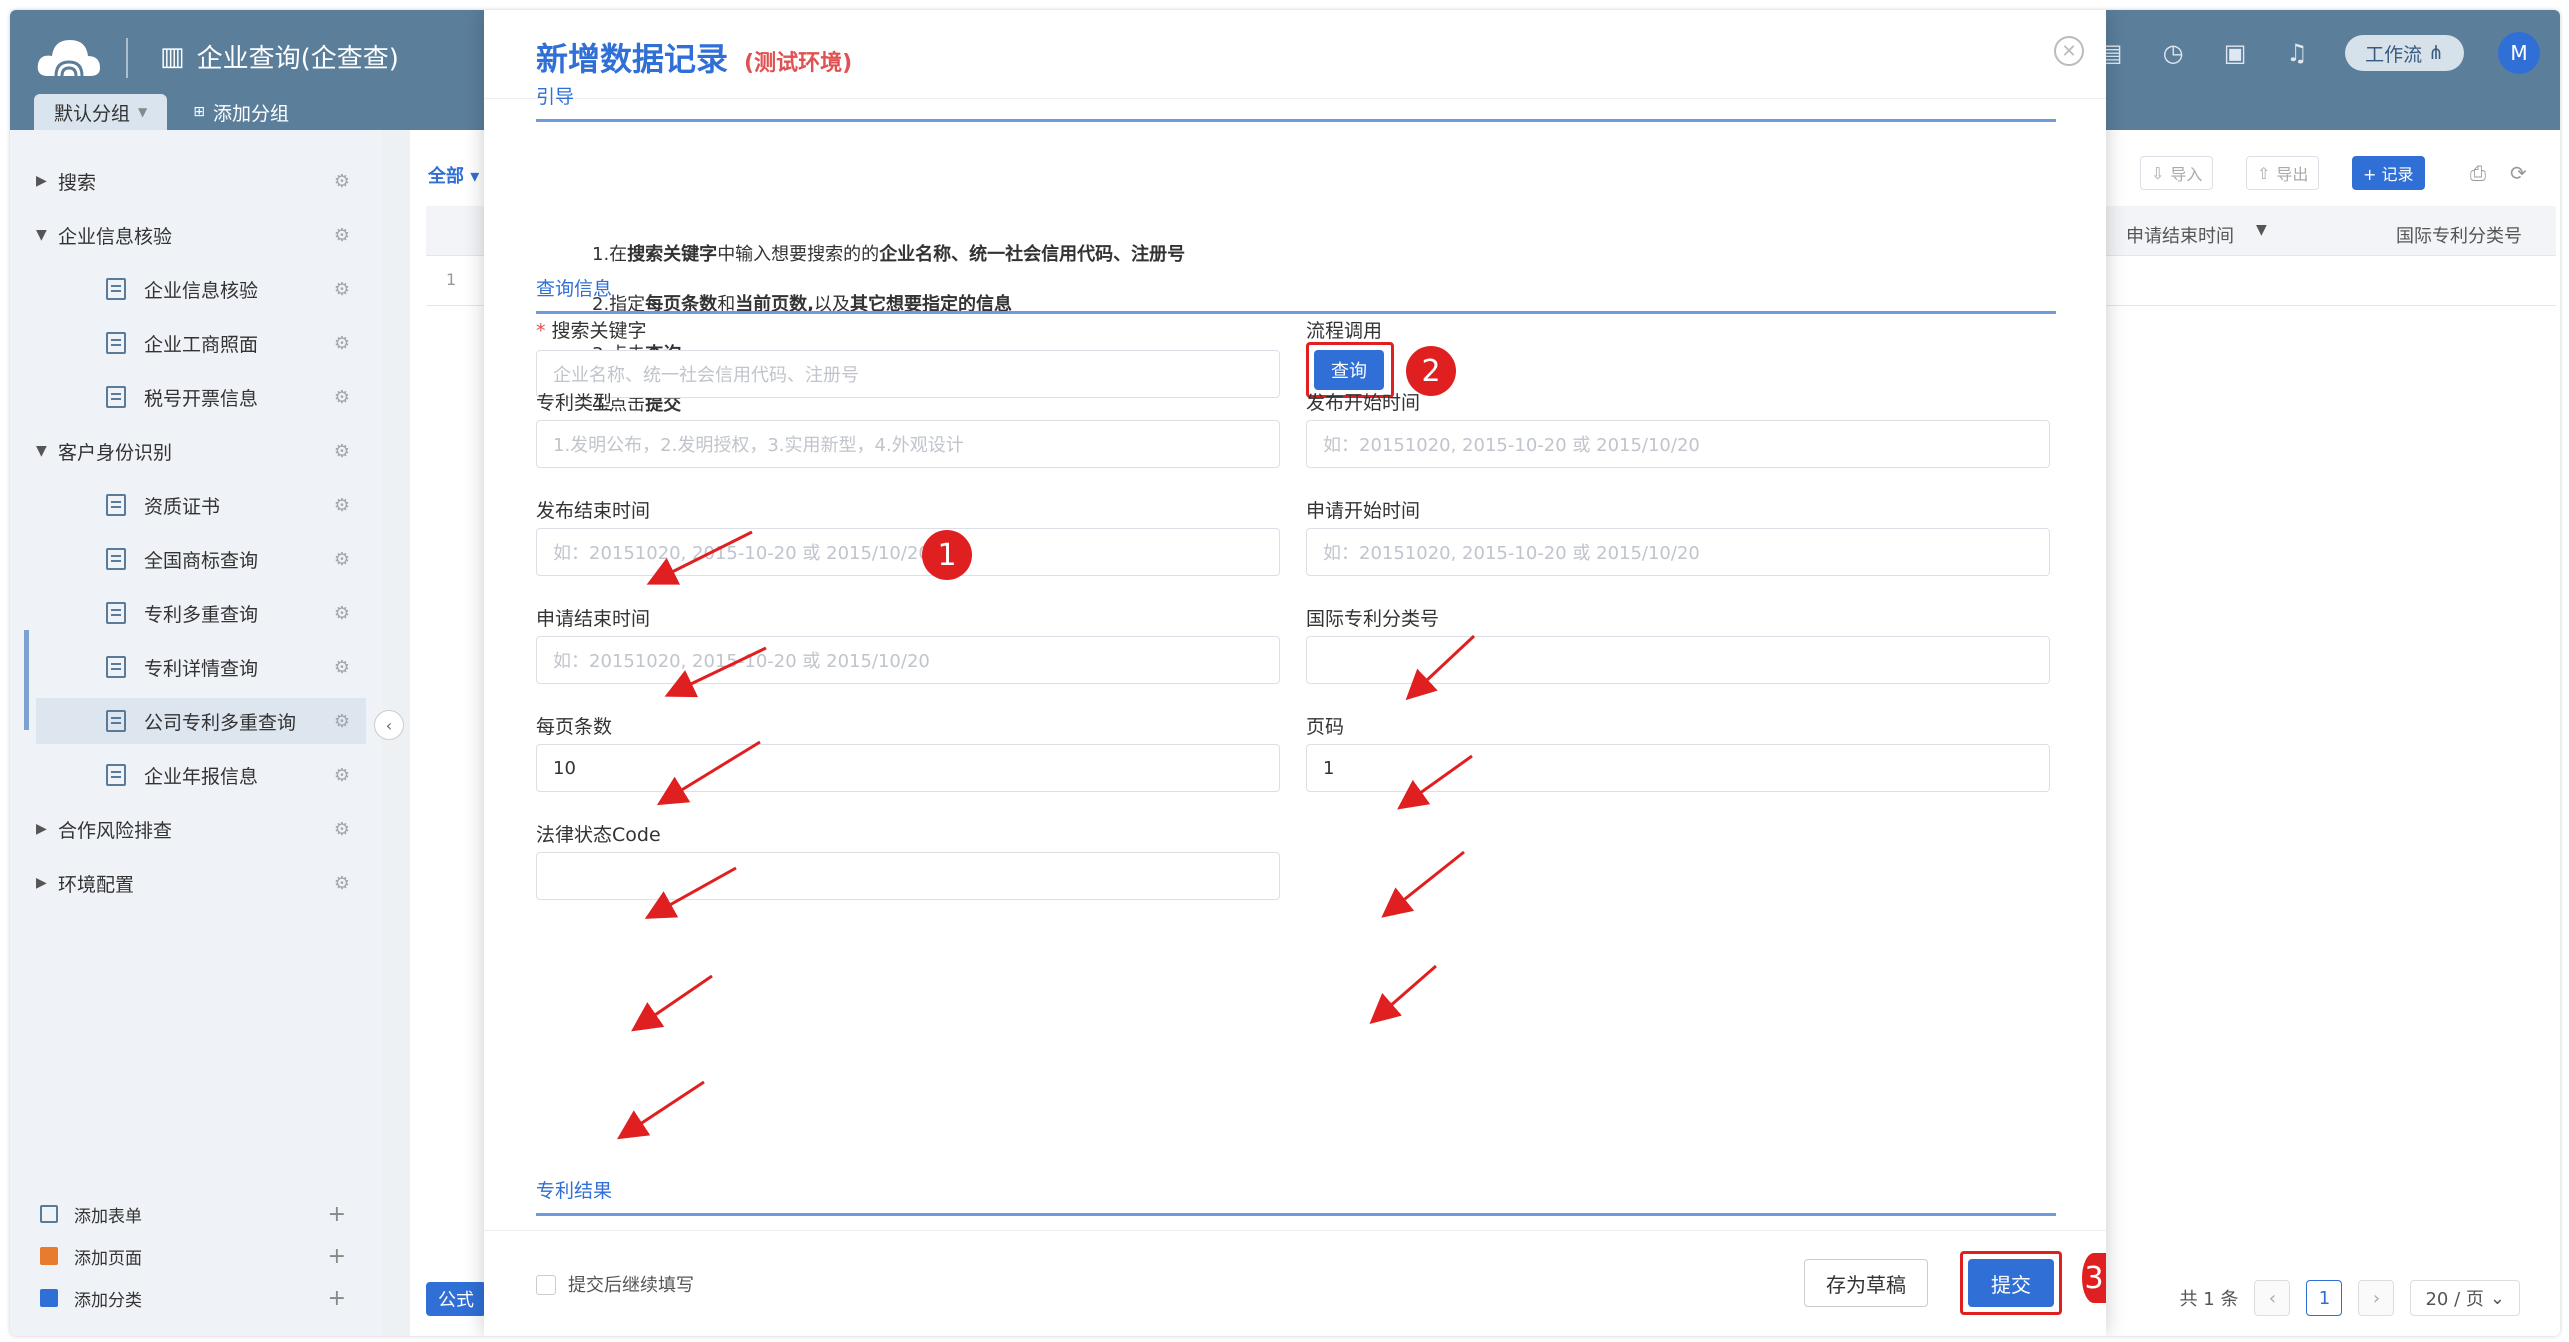 This screenshot has width=2569, height=1342. Describe the element at coordinates (2173, 53) in the screenshot. I see `clock-icon: ◷` at that location.